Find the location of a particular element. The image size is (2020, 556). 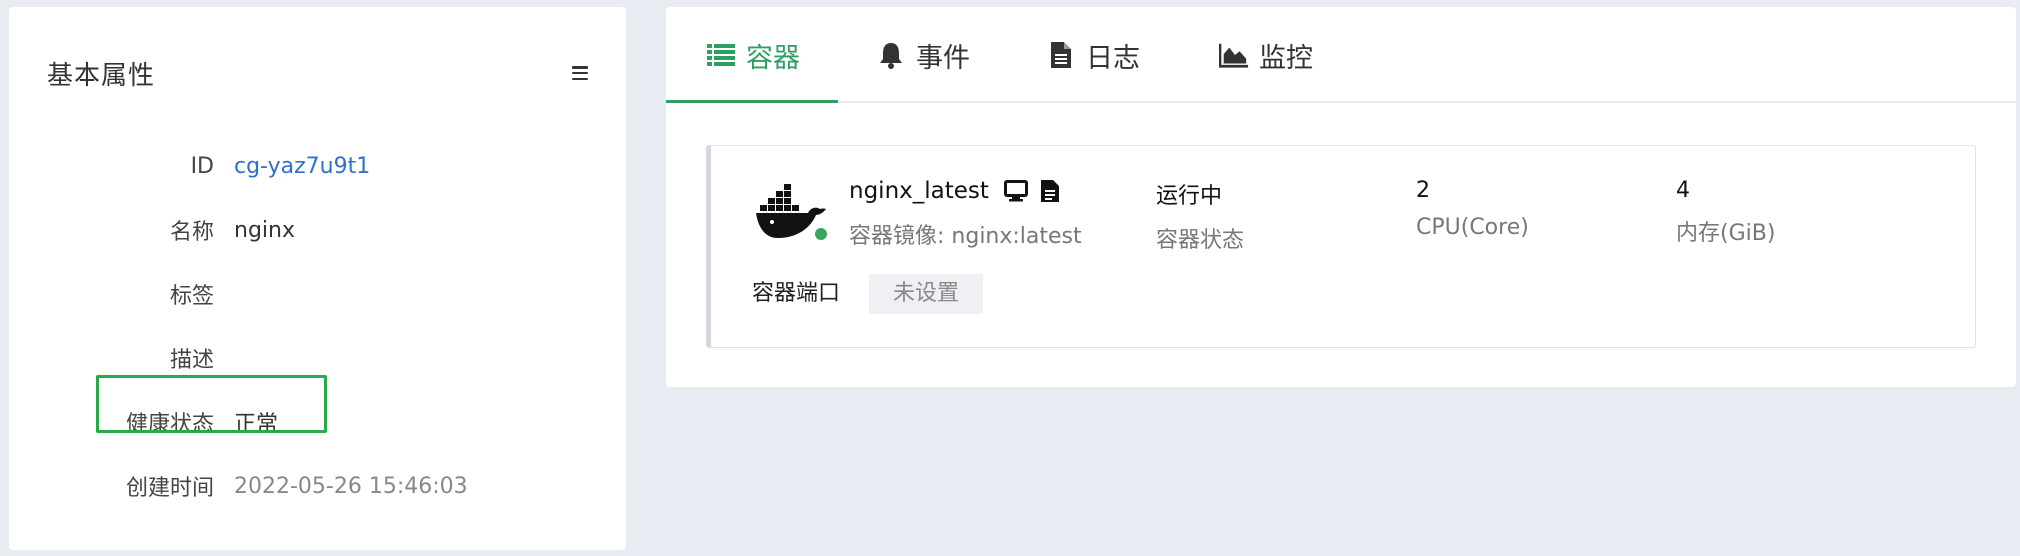

cpu-metric: 2 CPU(Core) is located at coordinates (1472, 209).